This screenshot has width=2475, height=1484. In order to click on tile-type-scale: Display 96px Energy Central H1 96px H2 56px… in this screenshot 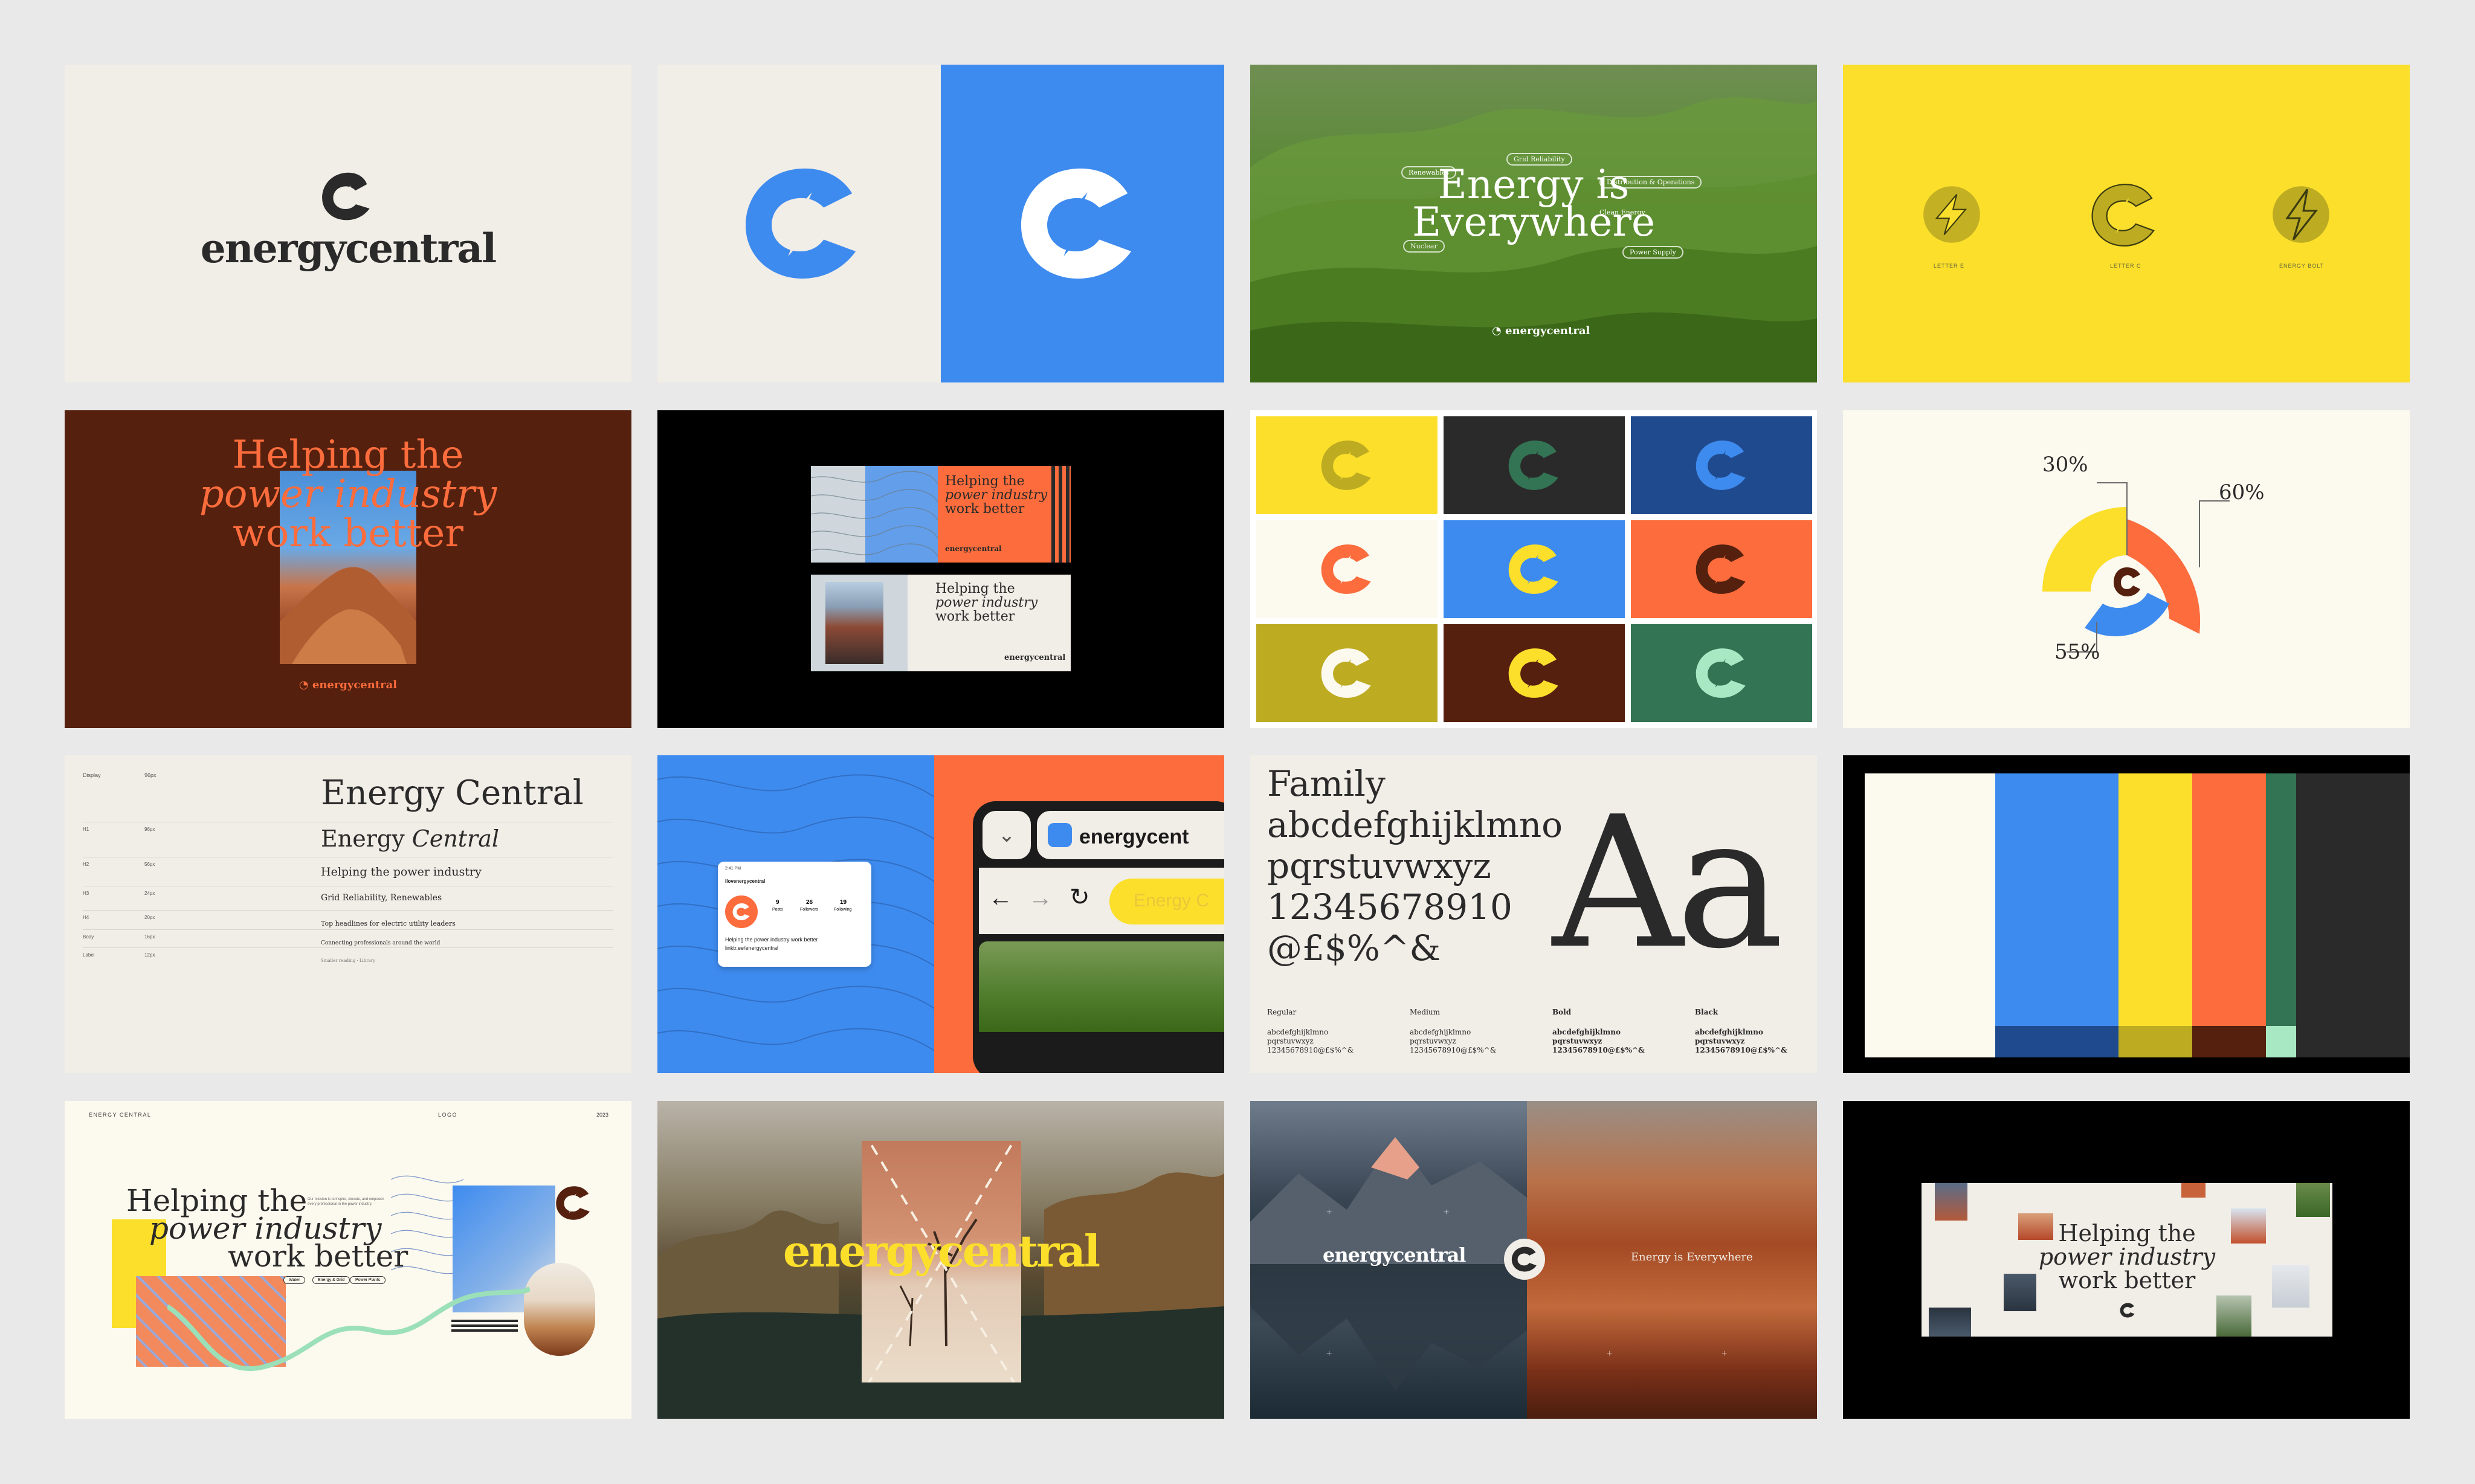, I will do `click(348, 914)`.